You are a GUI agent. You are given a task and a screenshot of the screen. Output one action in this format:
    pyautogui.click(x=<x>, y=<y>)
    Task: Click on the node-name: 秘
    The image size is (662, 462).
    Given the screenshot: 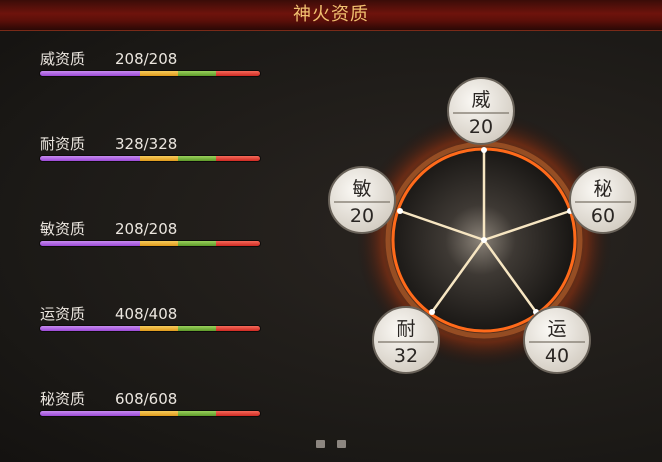 What is the action you would take?
    pyautogui.click(x=602, y=189)
    